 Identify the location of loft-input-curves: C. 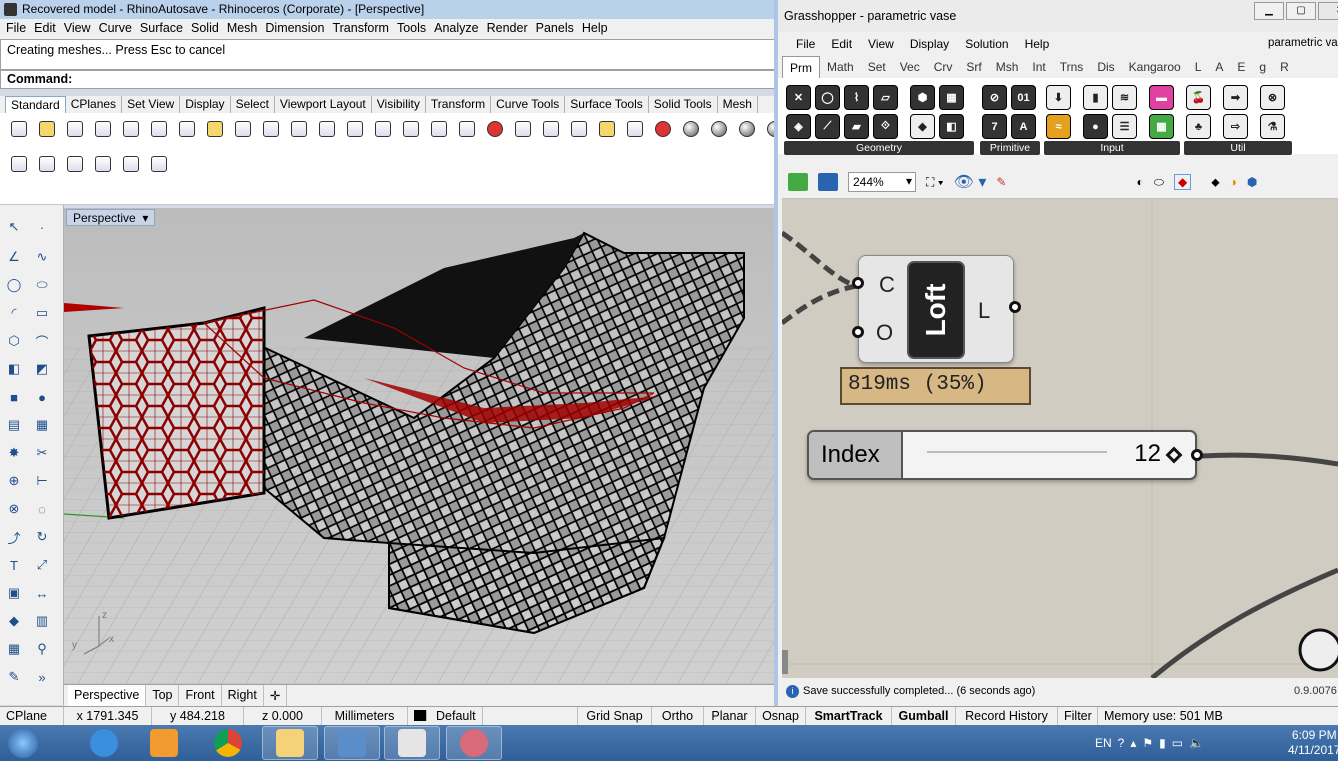
(887, 285).